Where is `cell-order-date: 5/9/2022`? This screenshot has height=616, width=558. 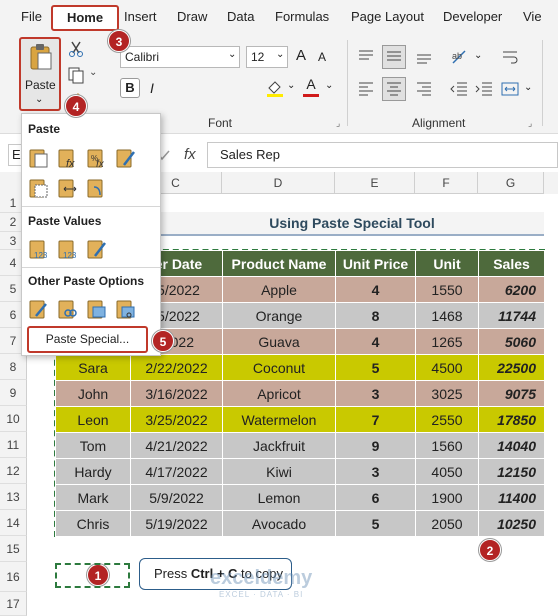
cell-order-date: 5/9/2022 is located at coordinates (176, 497).